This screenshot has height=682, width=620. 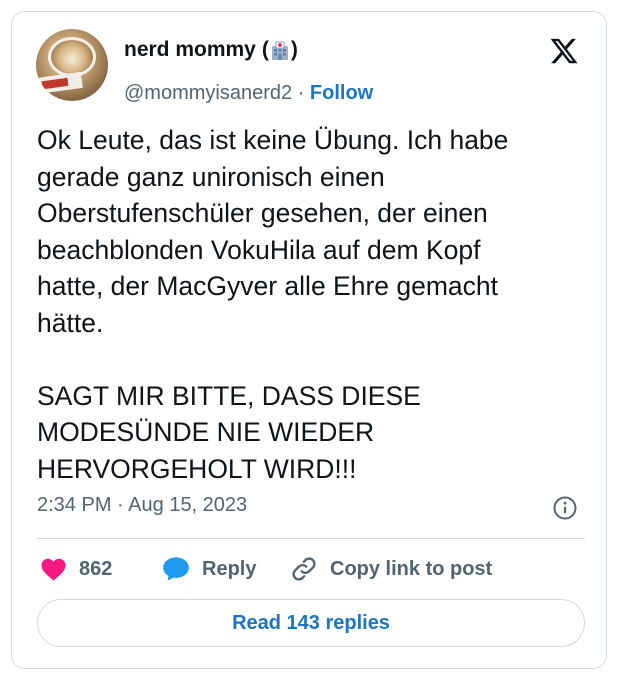 What do you see at coordinates (565, 508) in the screenshot?
I see `info-icon` at bounding box center [565, 508].